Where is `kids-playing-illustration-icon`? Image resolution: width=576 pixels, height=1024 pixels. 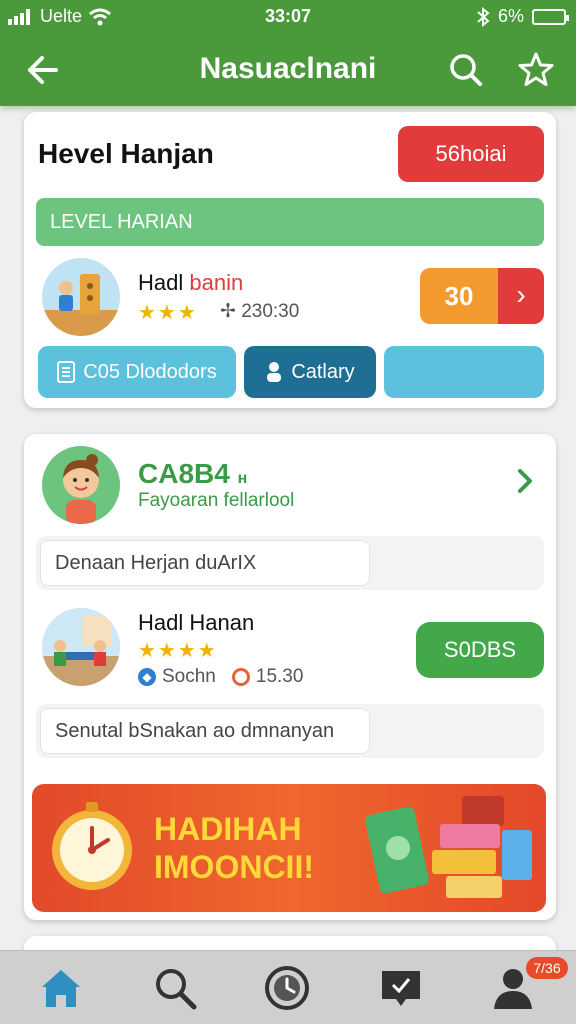 kids-playing-illustration-icon is located at coordinates (81, 647).